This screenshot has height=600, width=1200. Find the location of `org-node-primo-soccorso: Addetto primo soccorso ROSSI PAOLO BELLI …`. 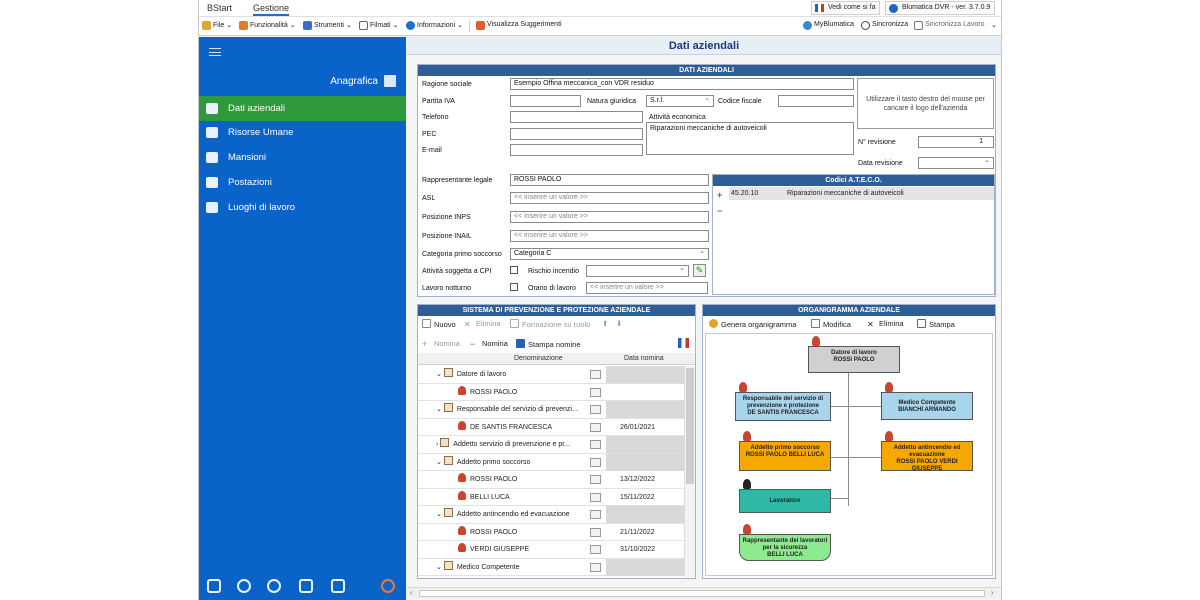

org-node-primo-soccorso: Addetto primo soccorso ROSSI PAOLO BELLI … is located at coordinates (785, 456).